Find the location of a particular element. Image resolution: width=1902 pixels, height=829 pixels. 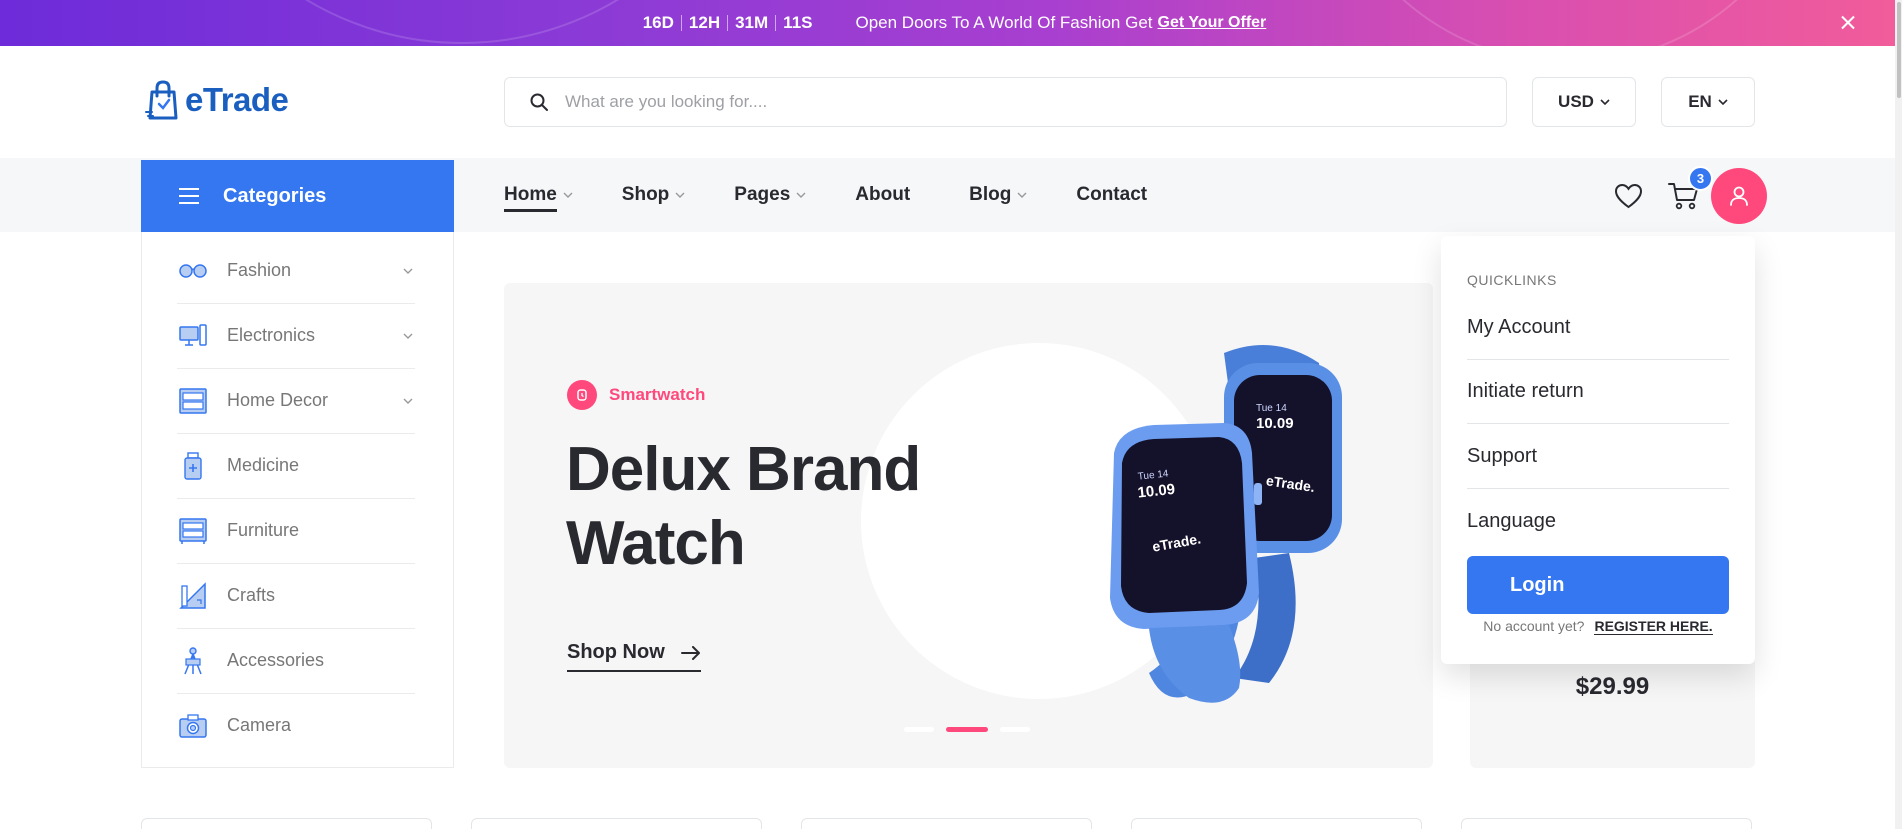

search-bar is located at coordinates (1005, 102).